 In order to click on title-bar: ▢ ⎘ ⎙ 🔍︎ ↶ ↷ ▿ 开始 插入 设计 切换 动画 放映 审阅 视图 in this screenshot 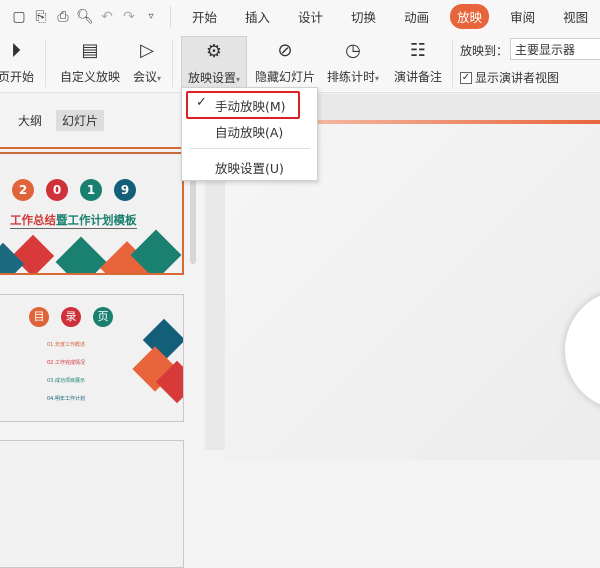, I will do `click(300, 16)`.